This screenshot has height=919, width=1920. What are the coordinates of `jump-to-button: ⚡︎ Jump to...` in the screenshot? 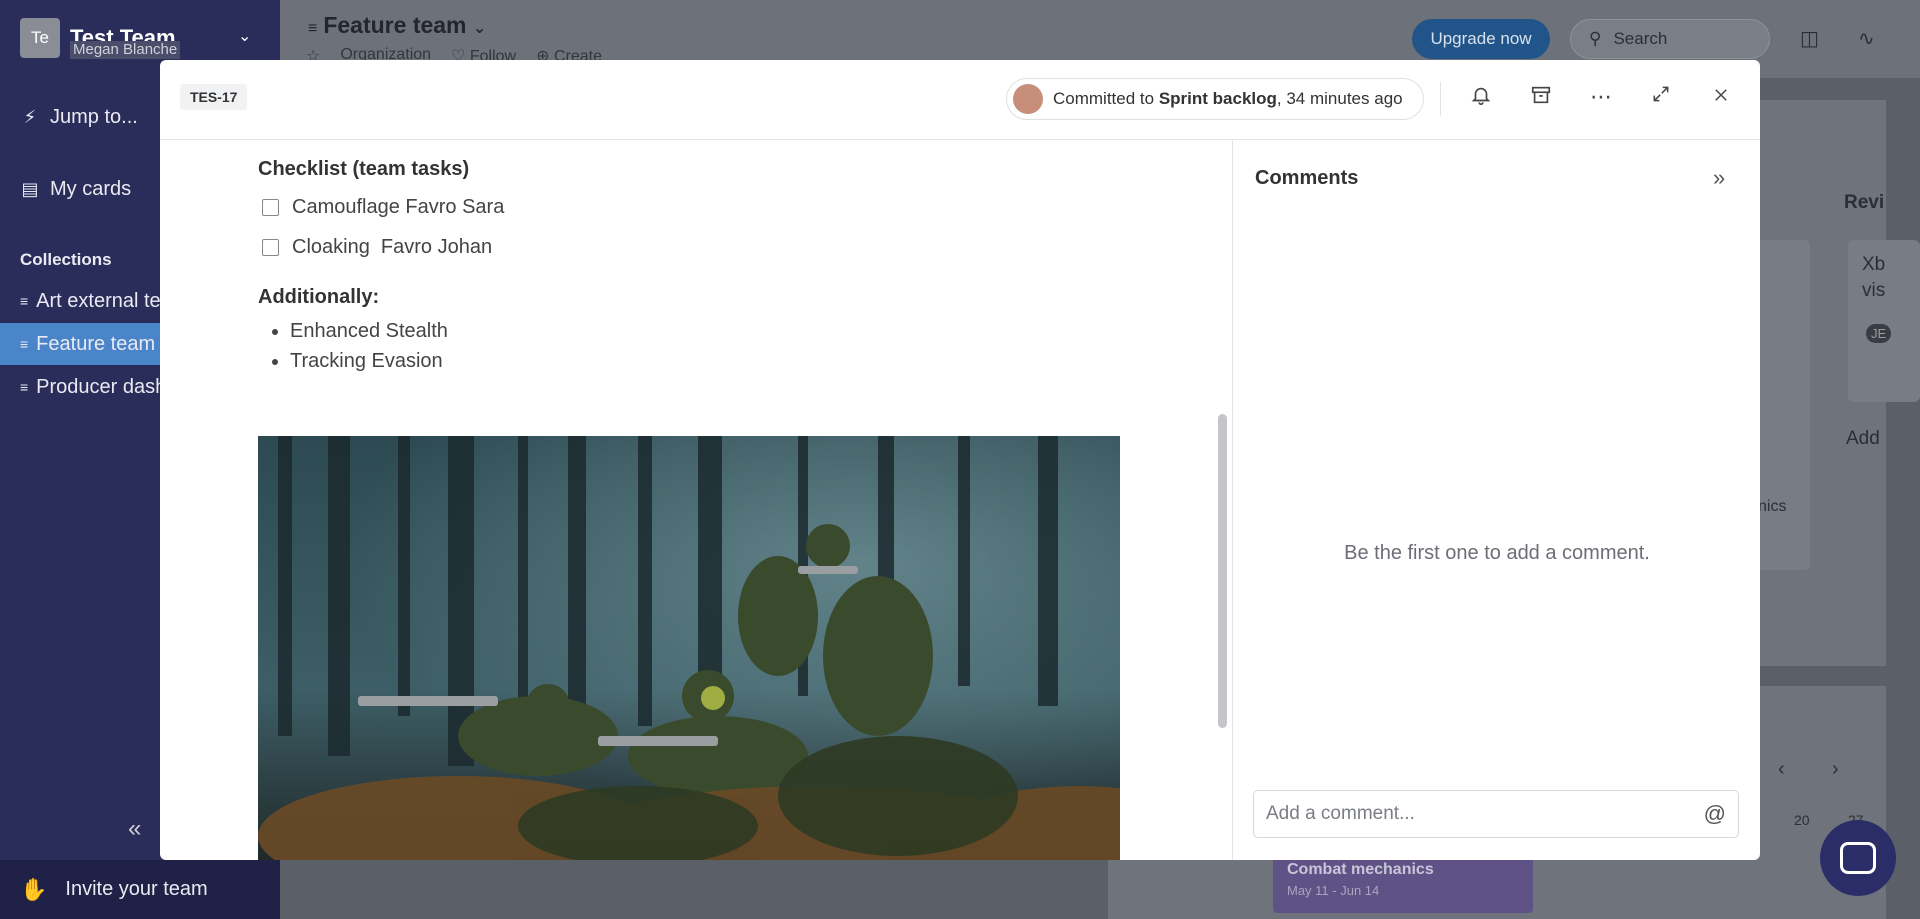 It's located at (79, 117).